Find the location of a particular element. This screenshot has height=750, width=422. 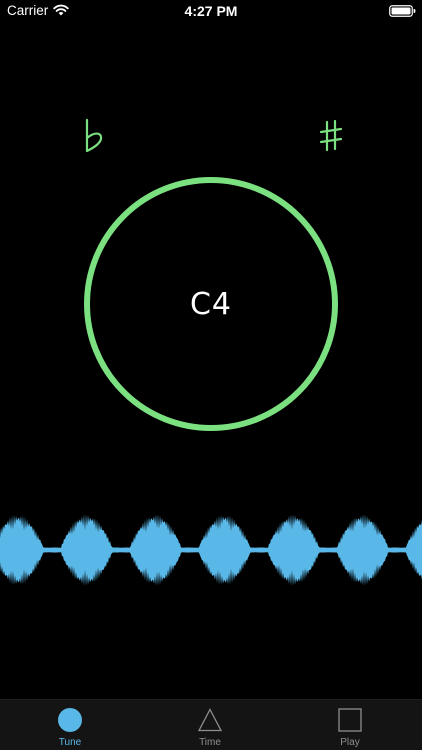

tab-bar: Tune Time Play is located at coordinates (211, 724).